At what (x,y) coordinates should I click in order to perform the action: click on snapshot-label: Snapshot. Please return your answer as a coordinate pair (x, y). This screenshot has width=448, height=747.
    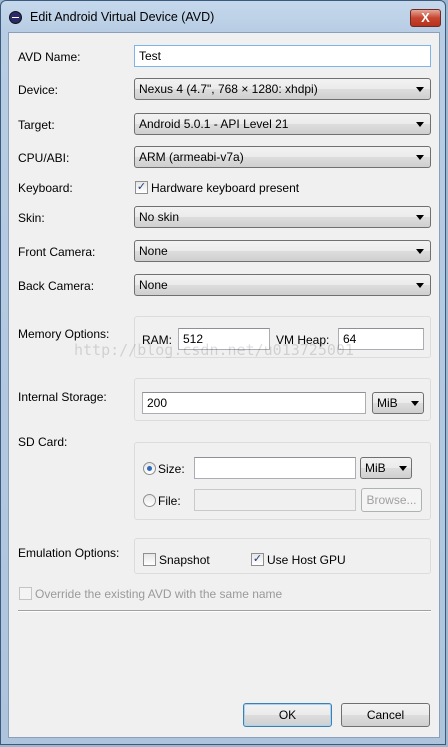
    Looking at the image, I should click on (184, 560).